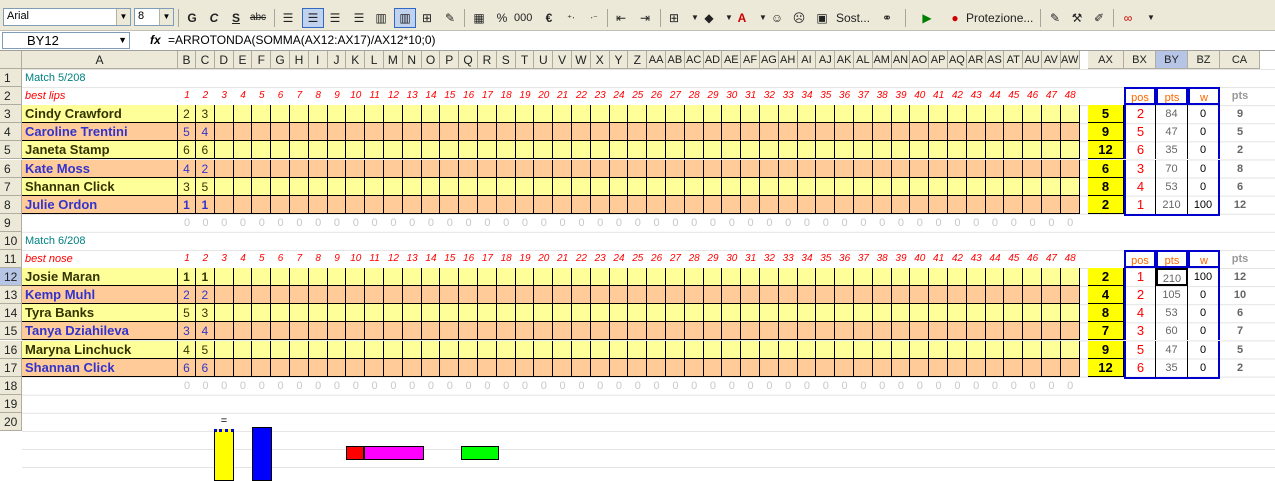  I want to click on borders-icon: ⊞, so click(674, 18).